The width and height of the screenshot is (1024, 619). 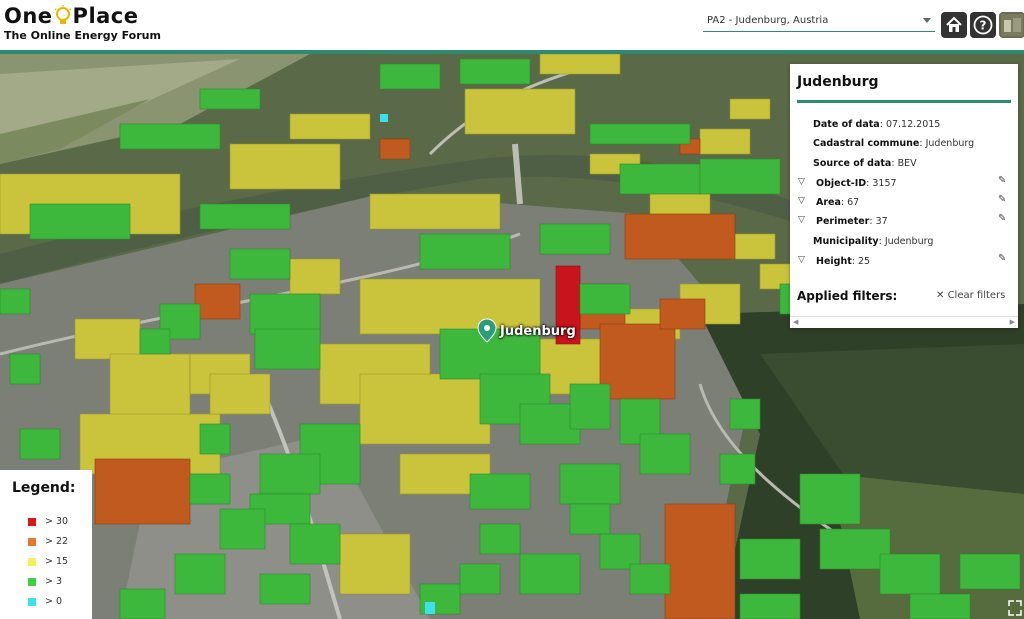 I want to click on legend-item: > 3, so click(x=45, y=581).